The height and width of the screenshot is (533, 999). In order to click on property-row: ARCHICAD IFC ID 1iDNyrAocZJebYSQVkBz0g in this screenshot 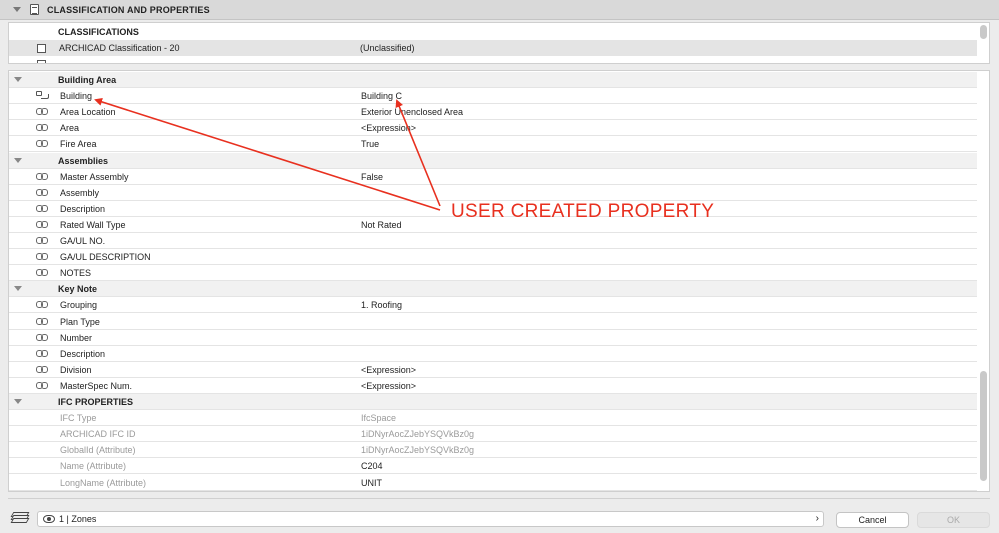, I will do `click(493, 434)`.